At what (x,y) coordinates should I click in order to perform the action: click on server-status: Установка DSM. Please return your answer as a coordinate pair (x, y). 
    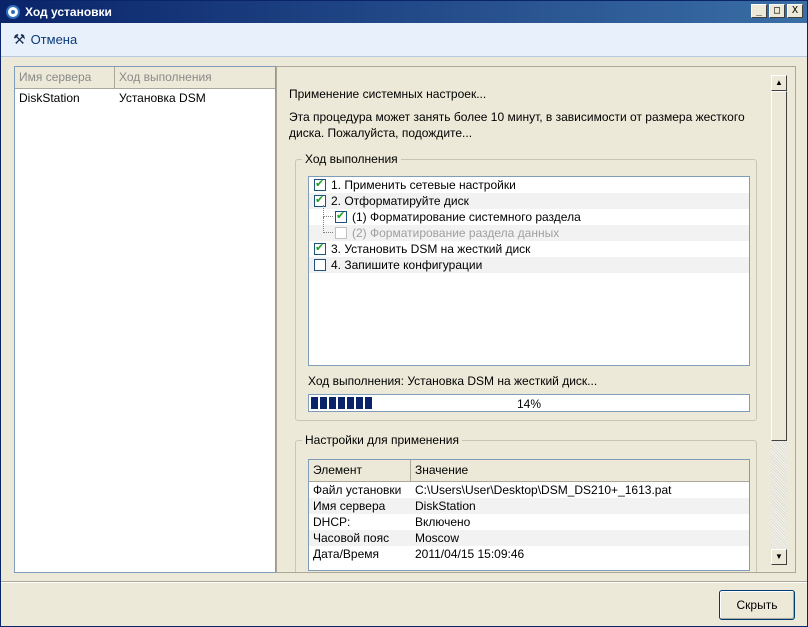
    Looking at the image, I should click on (162, 98).